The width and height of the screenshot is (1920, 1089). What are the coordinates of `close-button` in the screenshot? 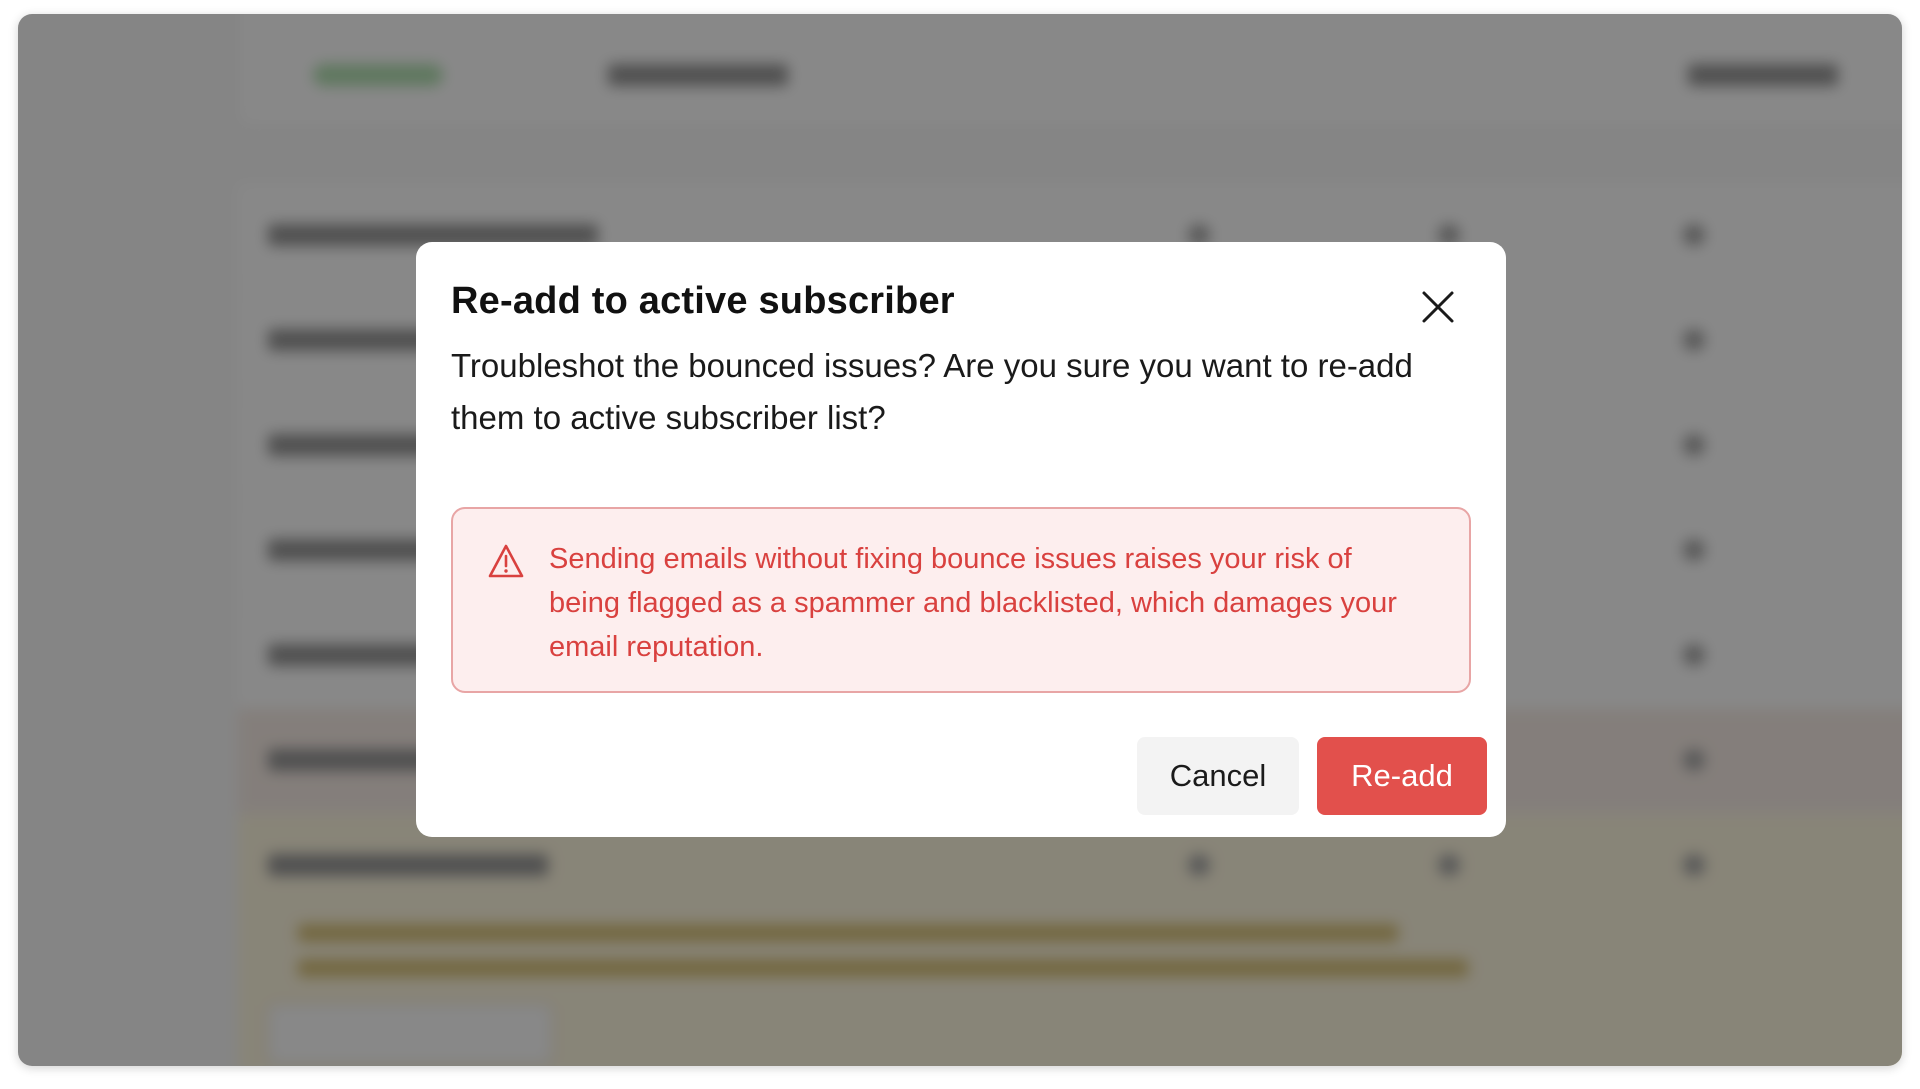 It's located at (1438, 307).